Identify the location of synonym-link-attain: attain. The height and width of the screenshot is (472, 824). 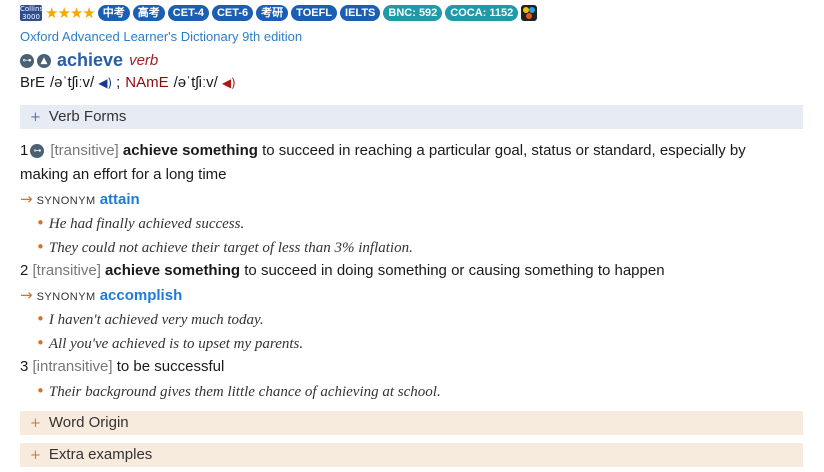
(120, 199).